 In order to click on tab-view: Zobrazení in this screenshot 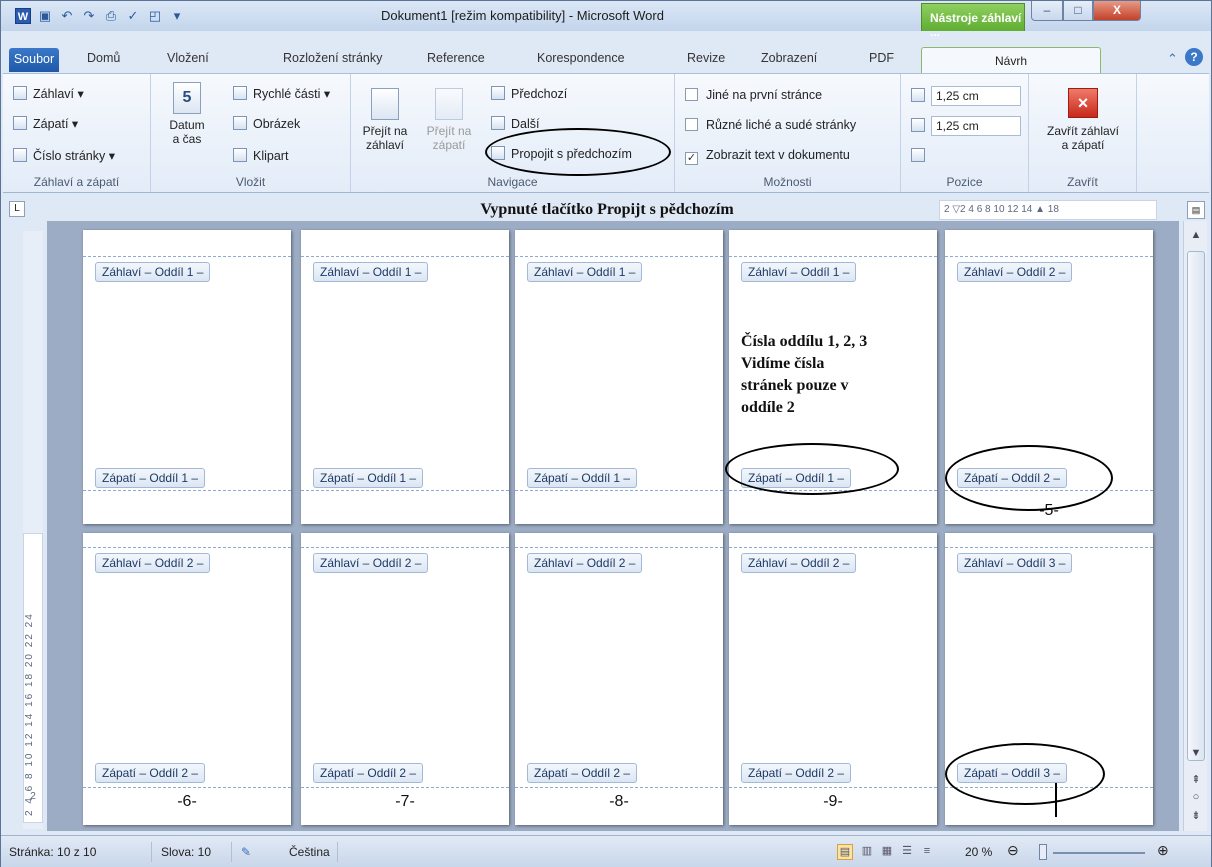, I will do `click(789, 61)`.